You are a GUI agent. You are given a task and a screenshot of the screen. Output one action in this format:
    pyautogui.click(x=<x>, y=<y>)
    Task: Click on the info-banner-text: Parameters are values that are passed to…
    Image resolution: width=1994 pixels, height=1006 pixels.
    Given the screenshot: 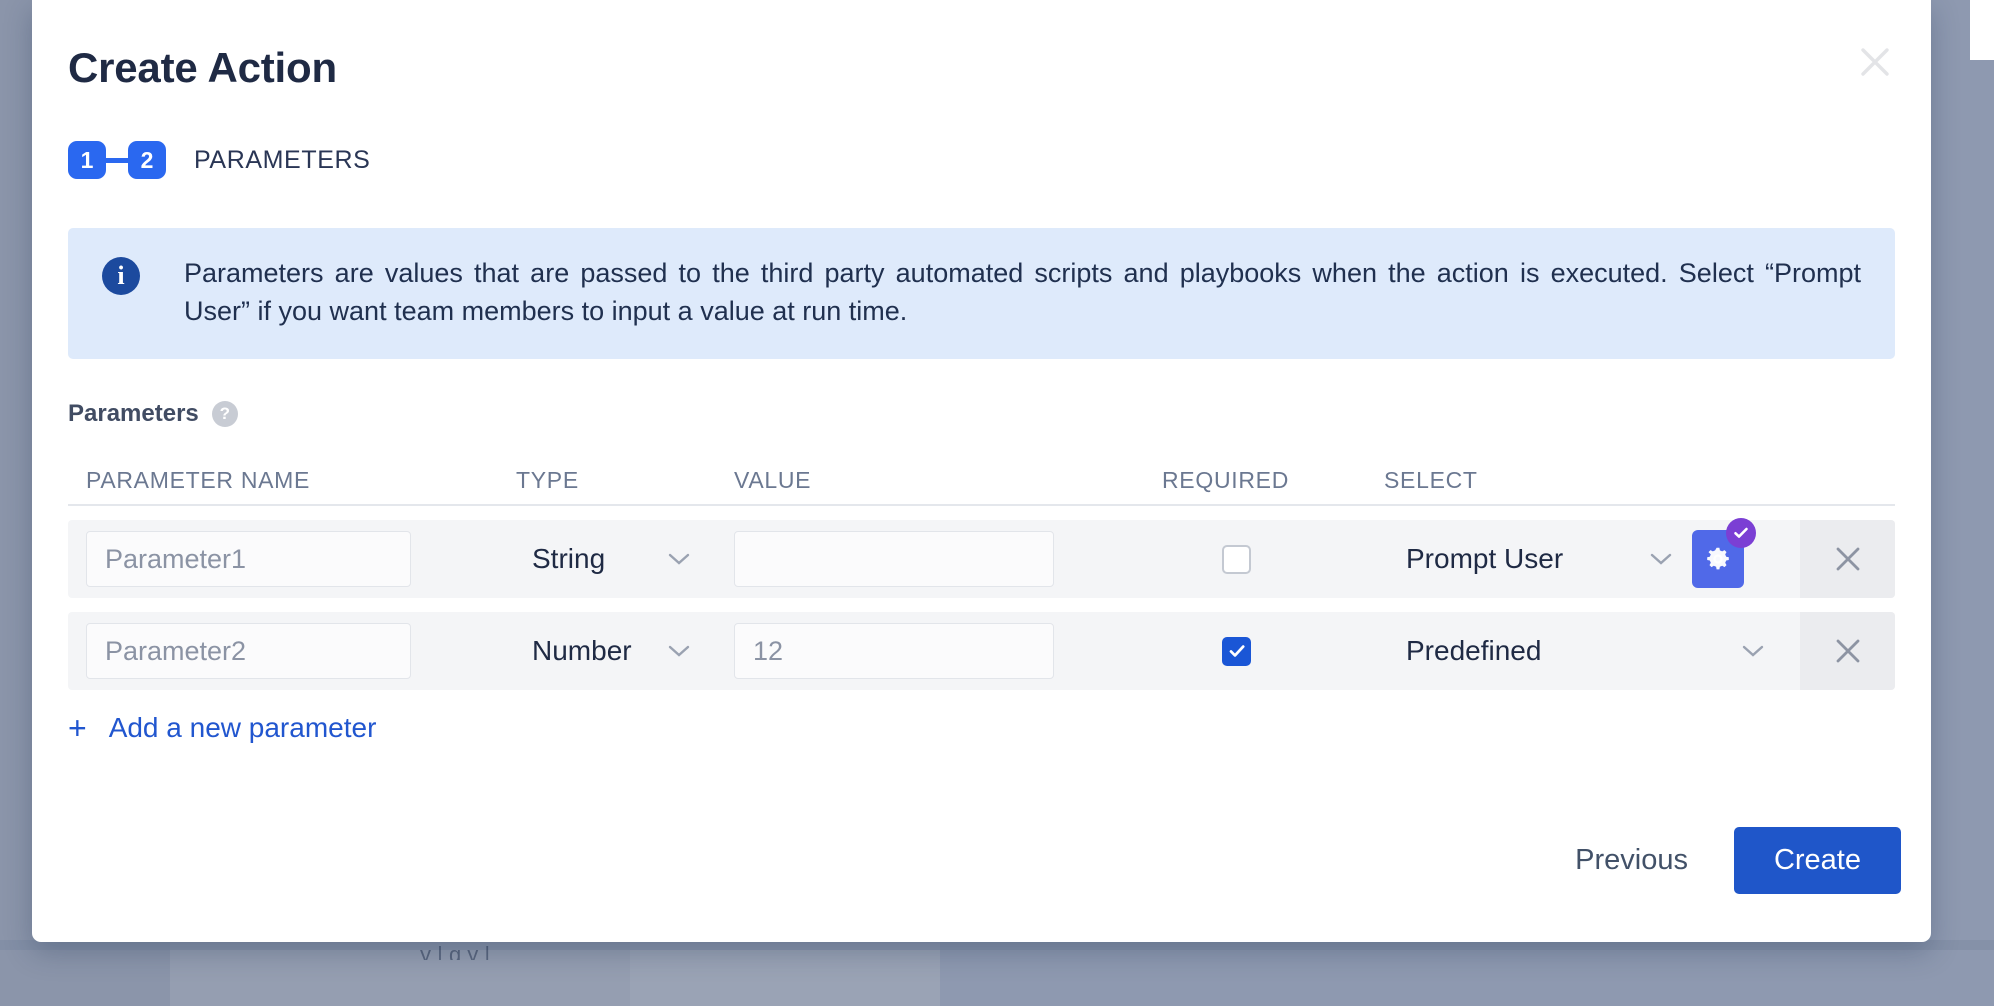 What is the action you would take?
    pyautogui.click(x=1022, y=292)
    